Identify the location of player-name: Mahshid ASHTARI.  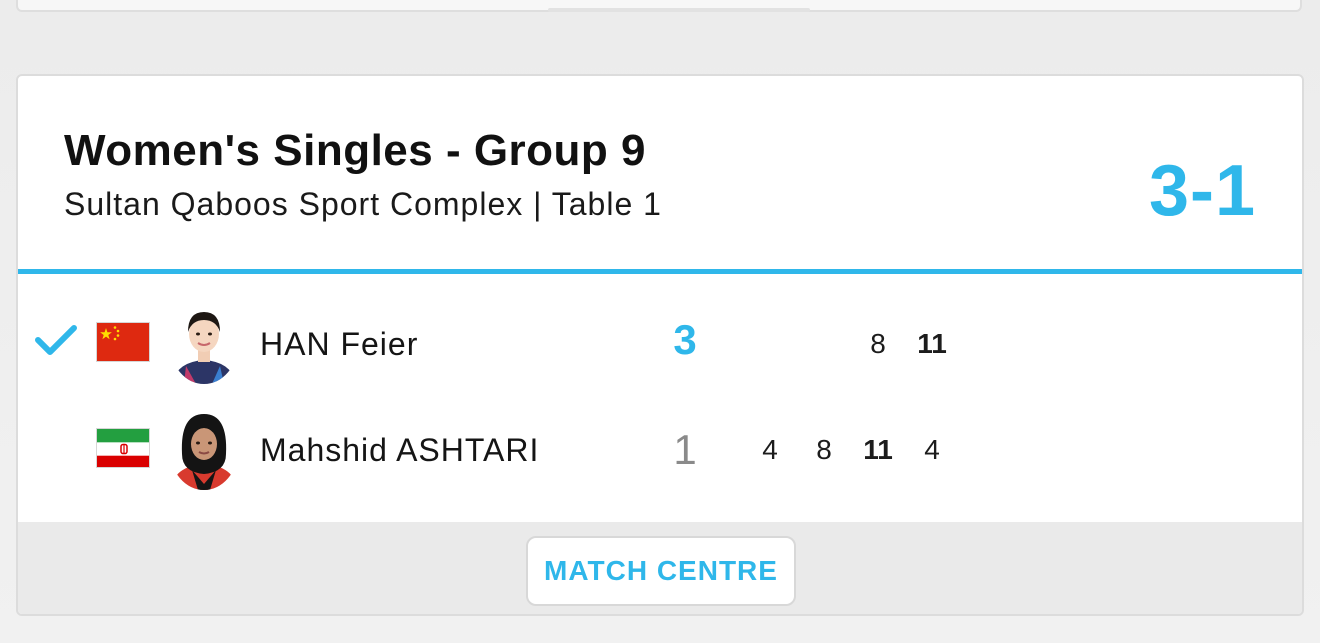
(399, 450).